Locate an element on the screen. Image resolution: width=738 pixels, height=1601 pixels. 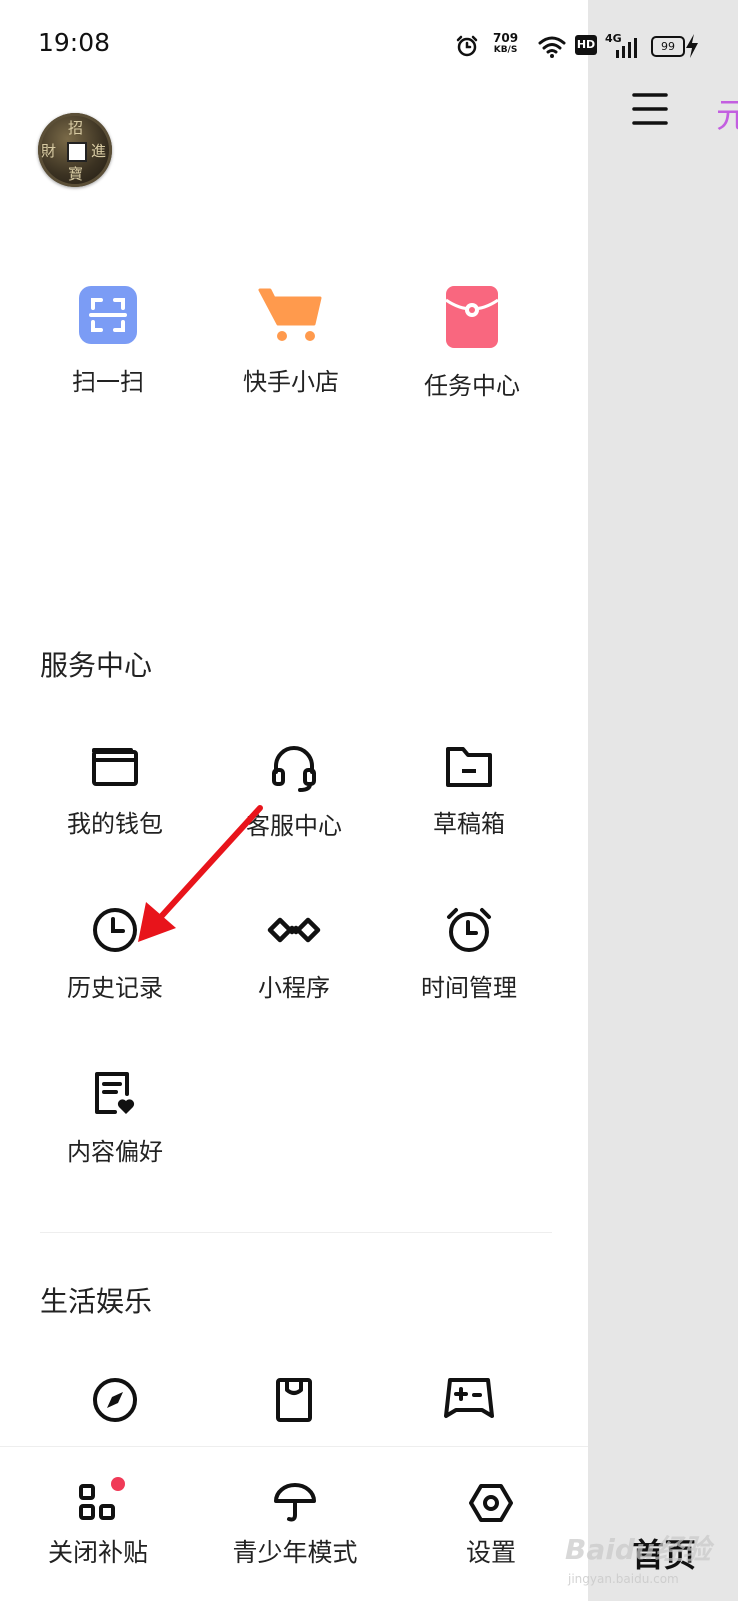
avatar-char: 寶 is located at coordinates (76, 174).